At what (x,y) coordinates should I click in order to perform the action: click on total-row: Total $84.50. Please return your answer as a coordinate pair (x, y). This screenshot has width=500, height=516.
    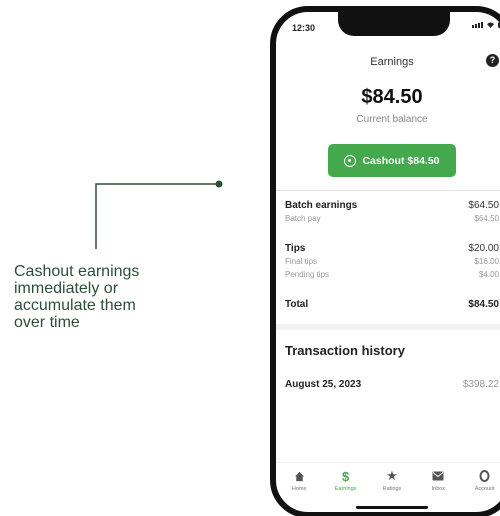
    Looking at the image, I should click on (392, 304).